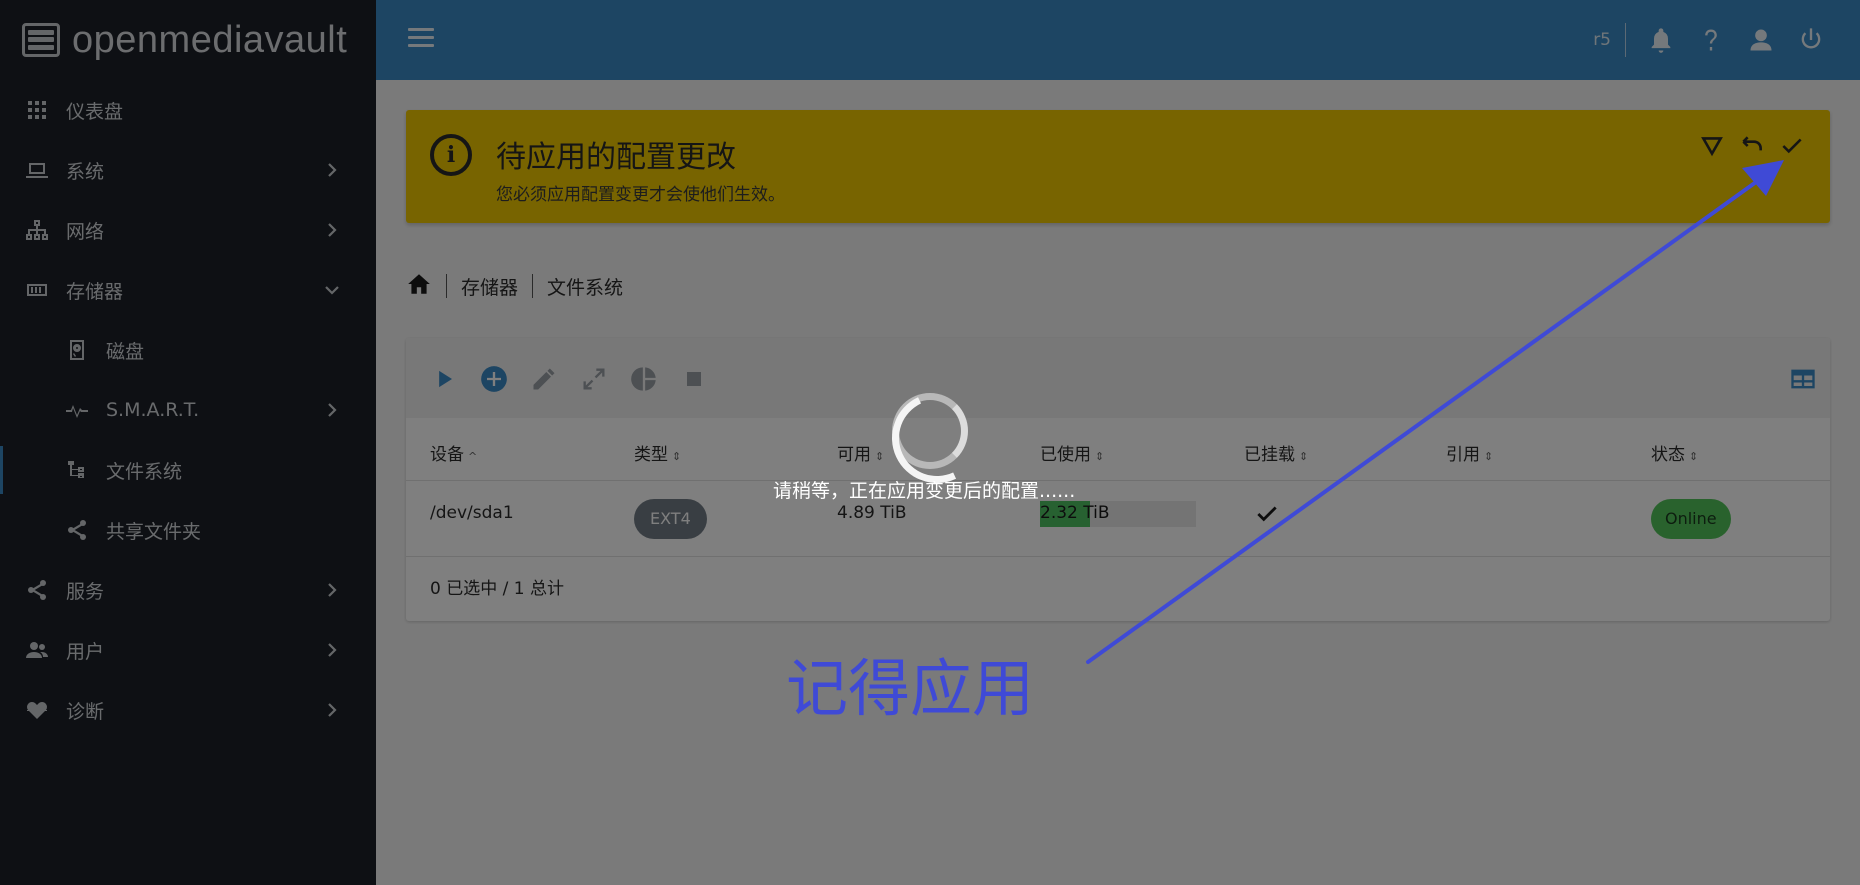  What do you see at coordinates (930, 431) in the screenshot?
I see `loading-spinner` at bounding box center [930, 431].